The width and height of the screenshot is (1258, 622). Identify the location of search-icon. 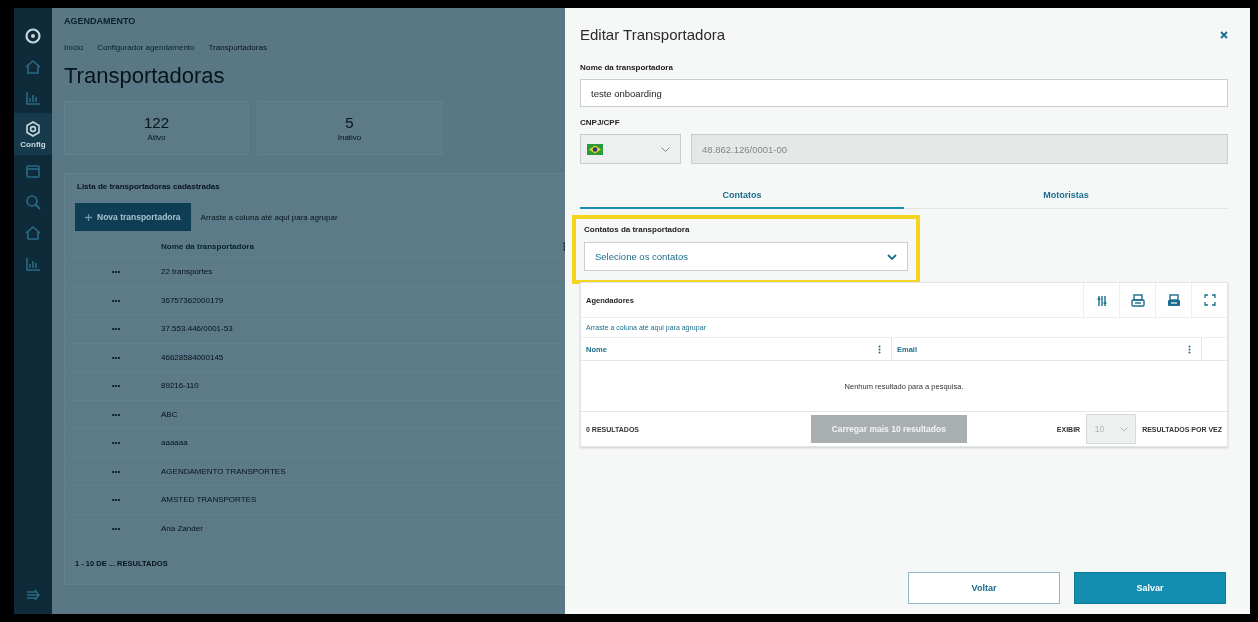
(33, 202).